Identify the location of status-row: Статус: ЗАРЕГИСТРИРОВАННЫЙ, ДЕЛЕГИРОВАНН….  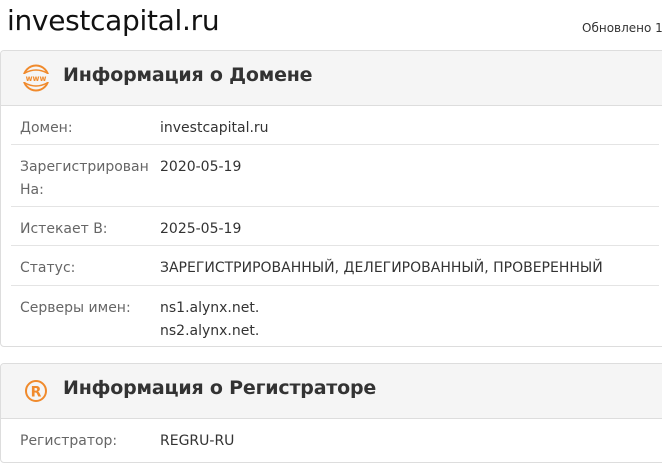
(335, 266).